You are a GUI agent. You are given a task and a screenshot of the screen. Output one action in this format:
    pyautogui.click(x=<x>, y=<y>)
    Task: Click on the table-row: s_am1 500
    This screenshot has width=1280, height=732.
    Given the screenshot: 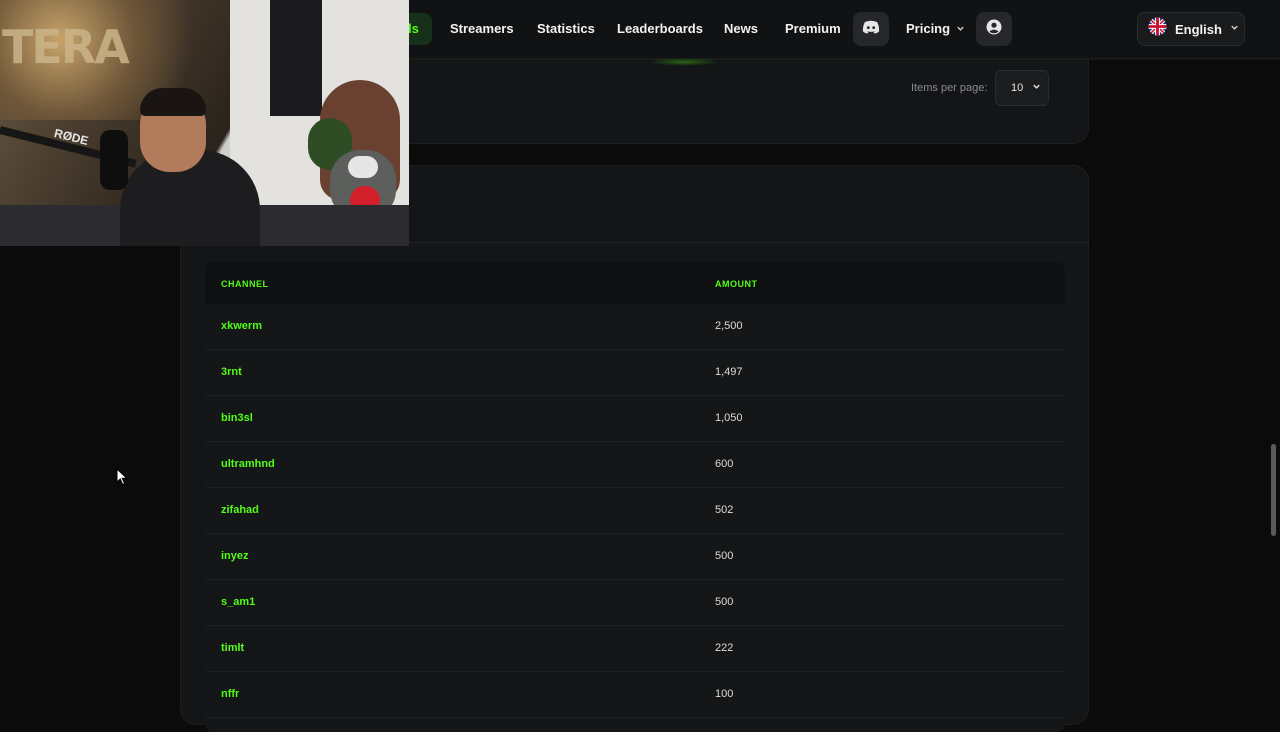 What is the action you would take?
    pyautogui.click(x=635, y=603)
    